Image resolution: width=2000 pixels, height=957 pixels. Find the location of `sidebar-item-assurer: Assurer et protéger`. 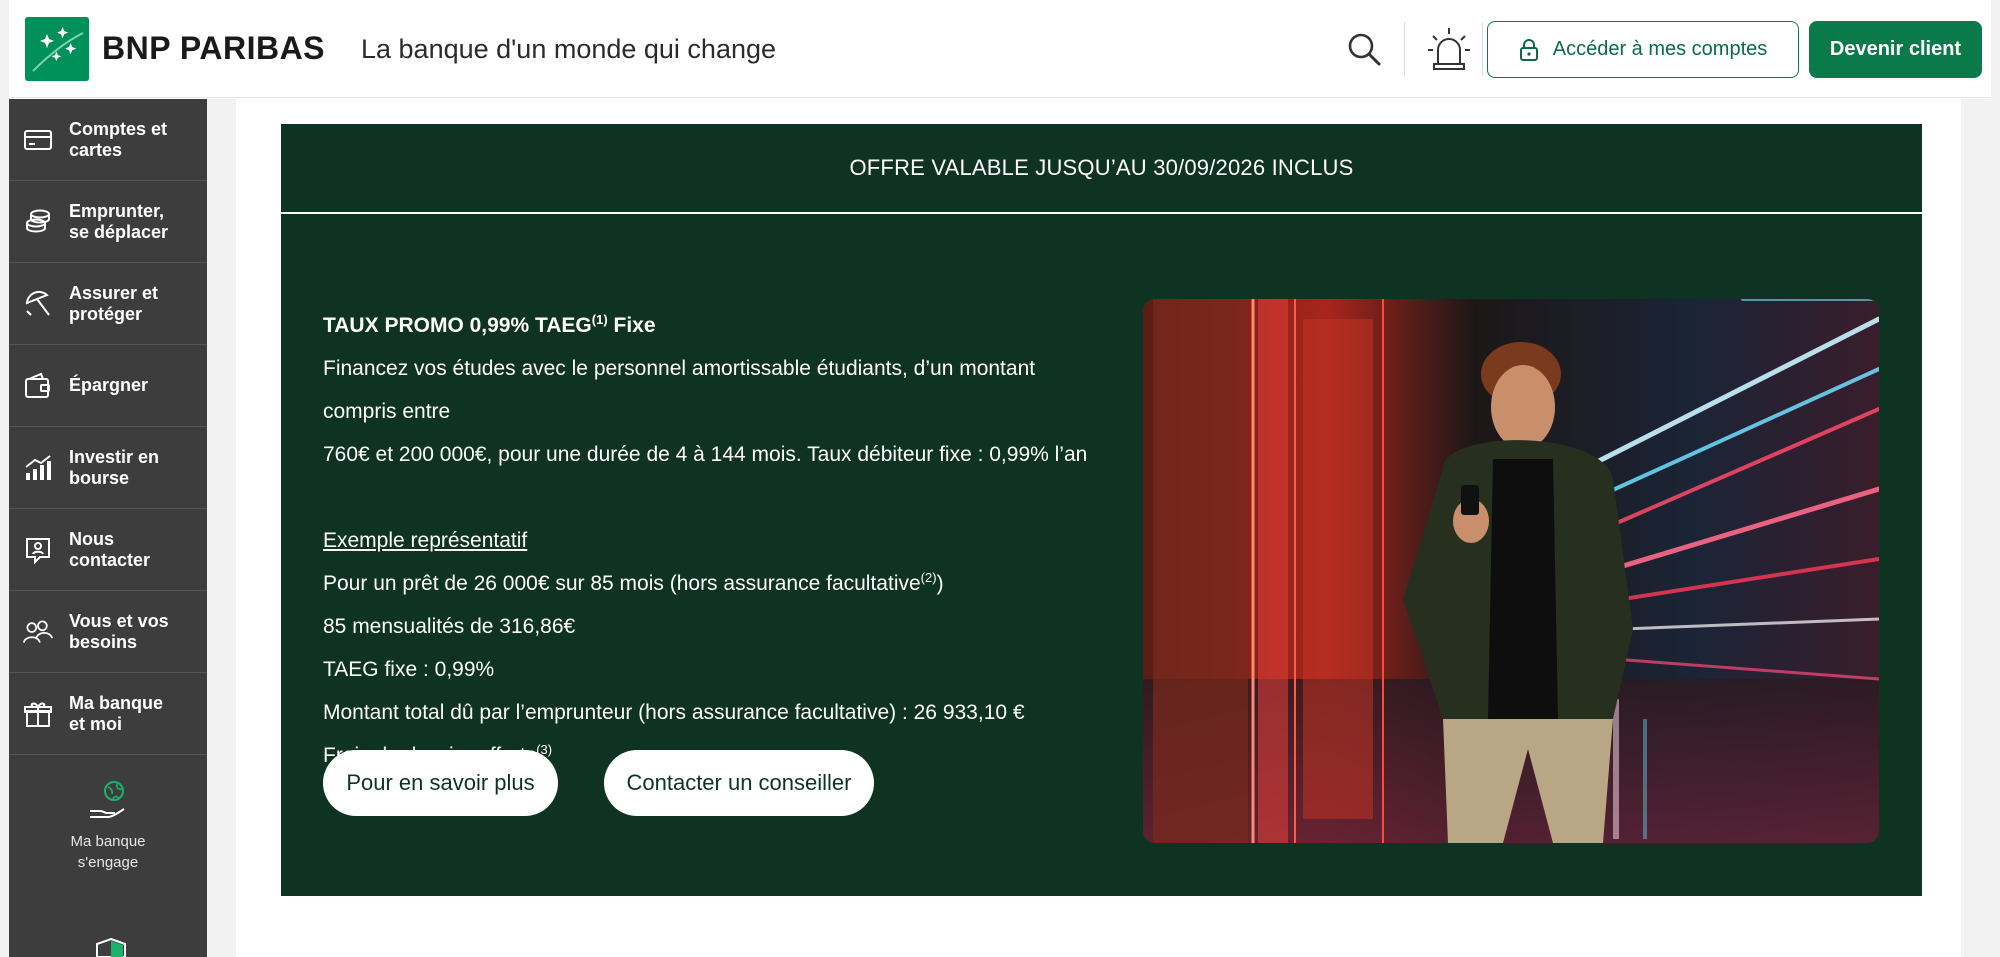

sidebar-item-assurer: Assurer et protéger is located at coordinates (108, 304).